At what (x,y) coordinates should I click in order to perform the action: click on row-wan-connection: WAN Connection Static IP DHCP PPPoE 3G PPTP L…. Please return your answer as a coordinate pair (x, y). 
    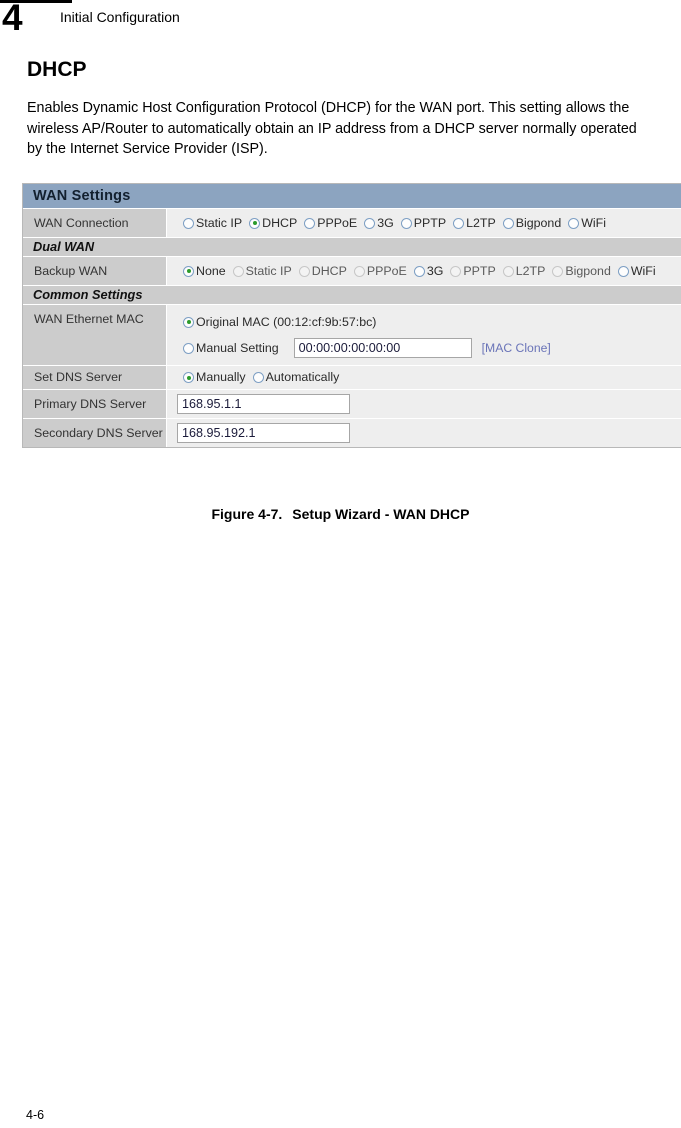
    Looking at the image, I should click on (352, 223).